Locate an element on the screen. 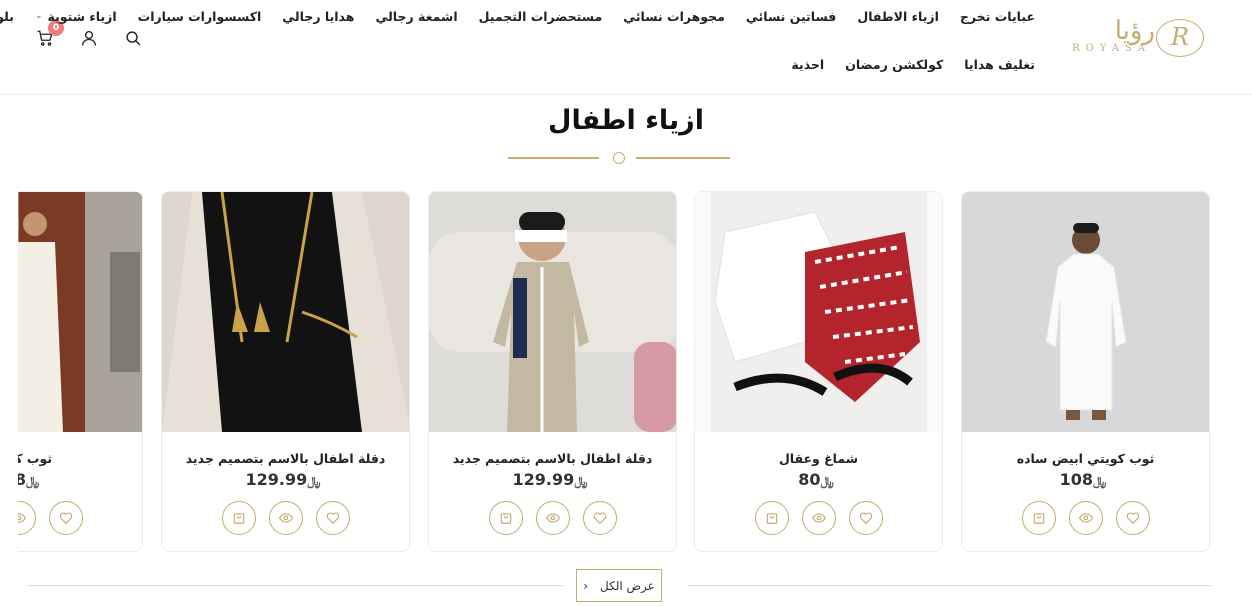  logo-arabic-text: رؤيا is located at coordinates (1134, 31).